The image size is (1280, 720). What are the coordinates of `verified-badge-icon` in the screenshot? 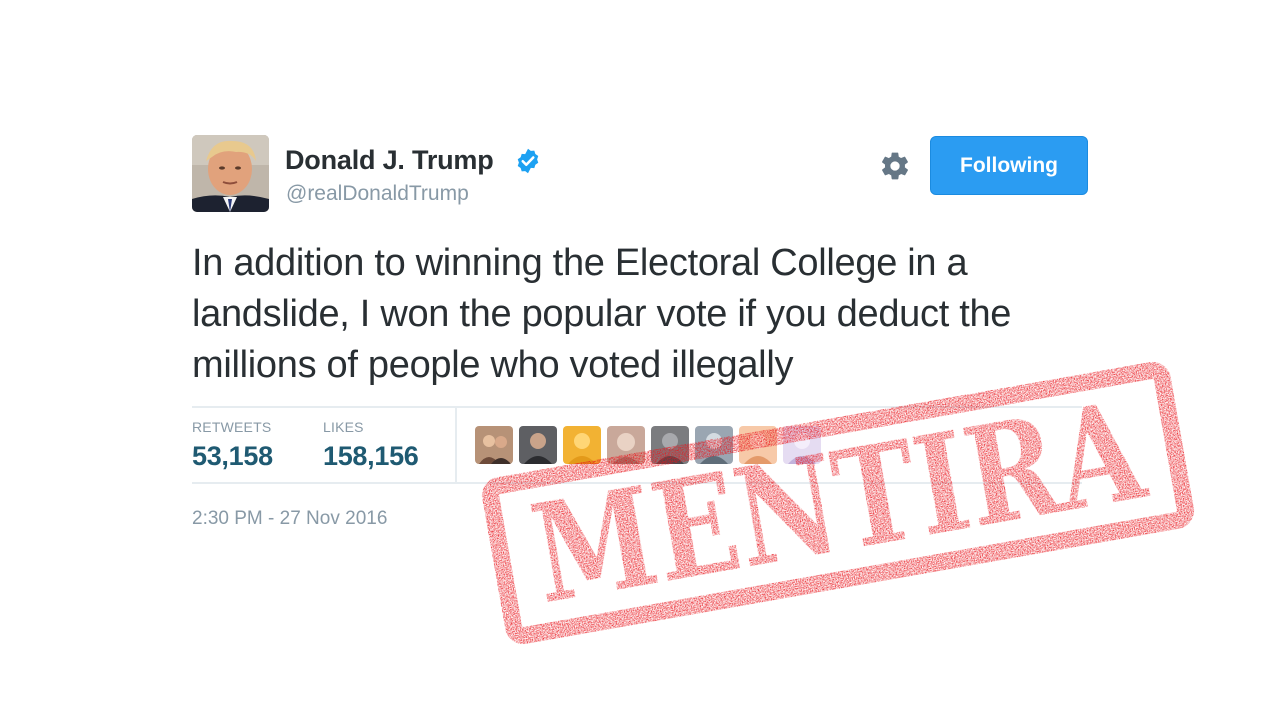 It's located at (528, 161).